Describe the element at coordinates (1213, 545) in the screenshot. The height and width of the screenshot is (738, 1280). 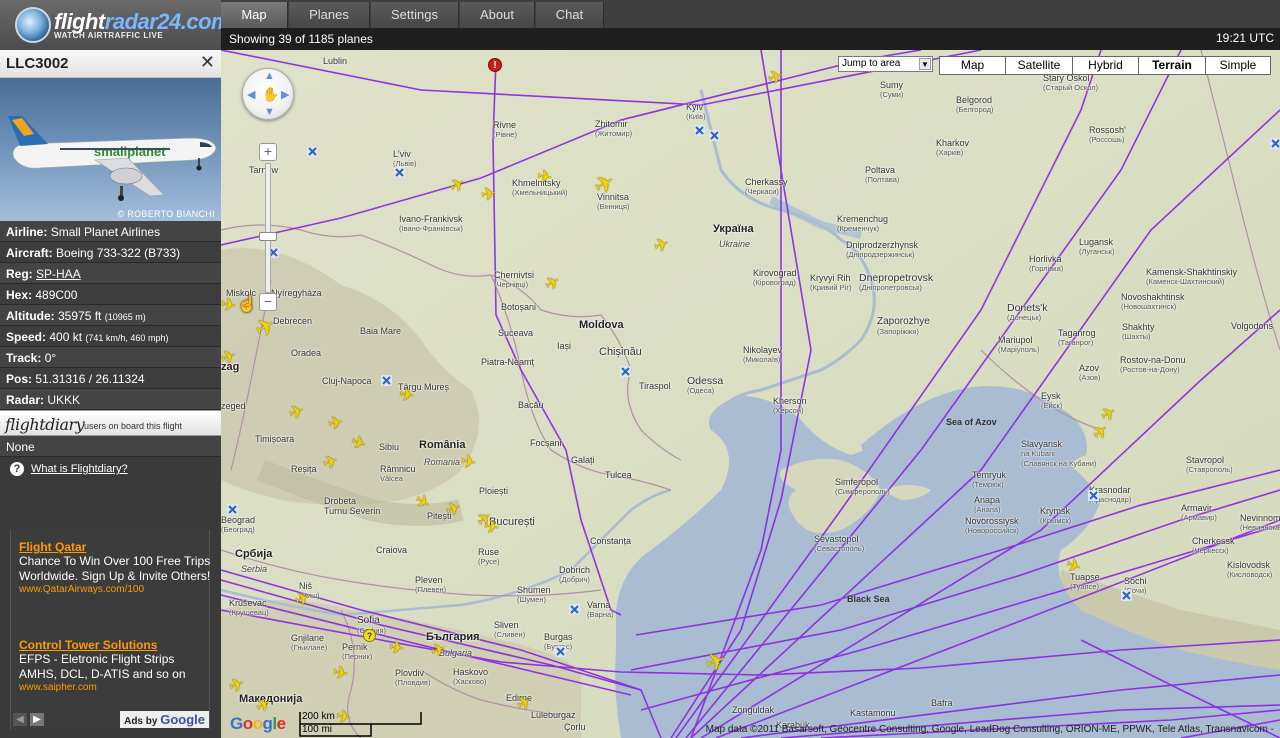
I see `label-cherkessk: Cherkessk (Черкесск)` at that location.